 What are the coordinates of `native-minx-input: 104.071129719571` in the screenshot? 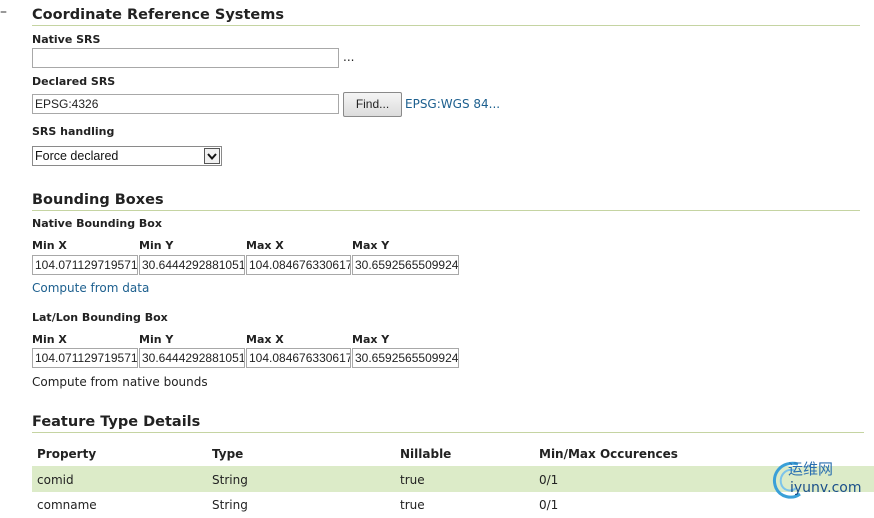 It's located at (85, 265).